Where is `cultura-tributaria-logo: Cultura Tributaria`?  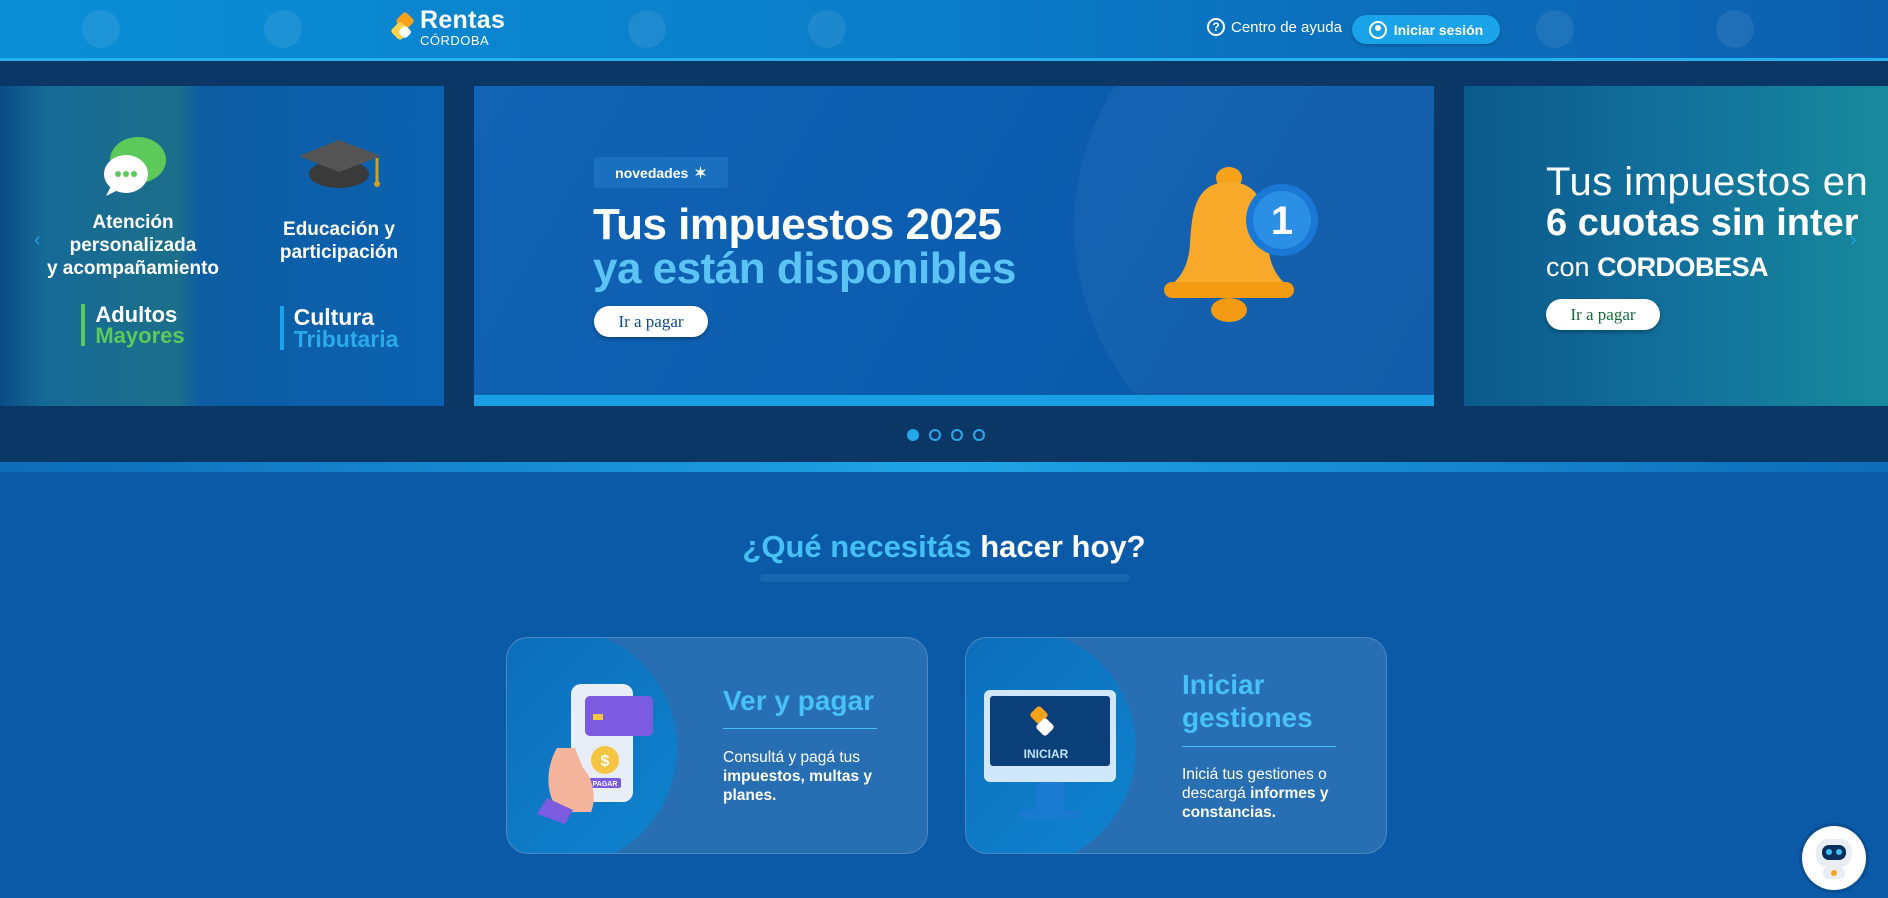
cultura-tributaria-logo: Cultura Tributaria is located at coordinates (338, 328).